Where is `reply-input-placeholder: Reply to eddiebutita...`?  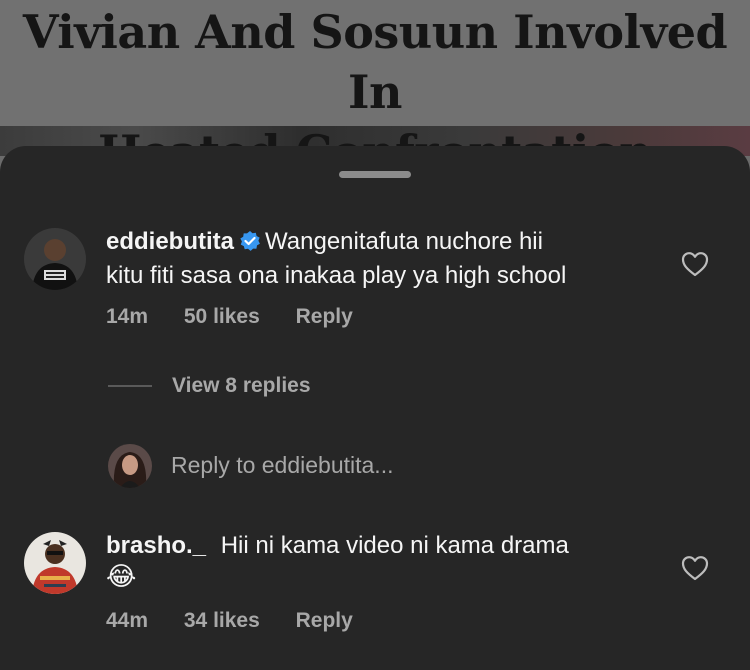 reply-input-placeholder: Reply to eddiebutita... is located at coordinates (282, 465).